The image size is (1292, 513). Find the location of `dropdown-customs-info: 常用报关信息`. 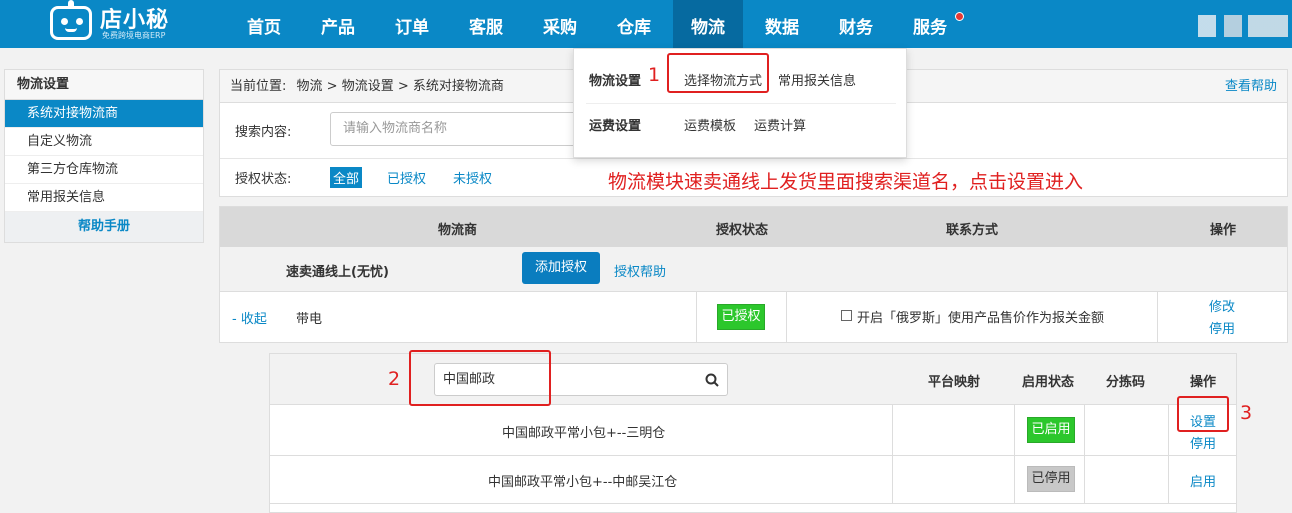

dropdown-customs-info: 常用报关信息 is located at coordinates (817, 79).